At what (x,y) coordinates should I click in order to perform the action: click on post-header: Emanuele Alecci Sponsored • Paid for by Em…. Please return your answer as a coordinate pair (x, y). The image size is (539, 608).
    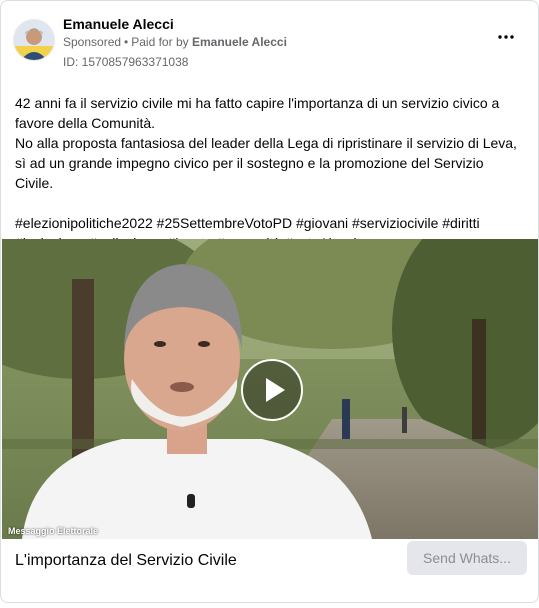
    Looking at the image, I should click on (269, 37).